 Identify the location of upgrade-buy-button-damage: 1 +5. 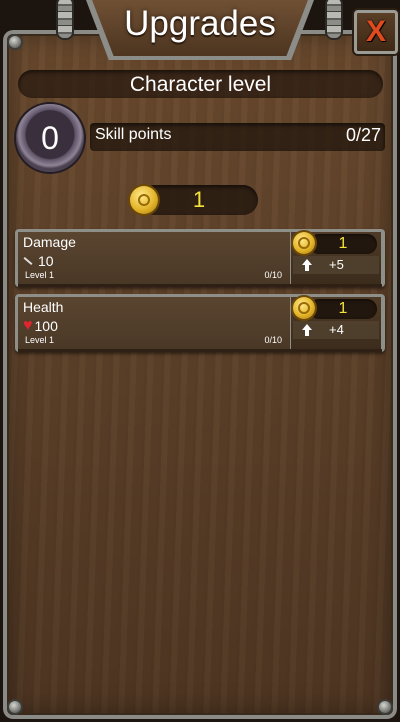
(336, 258).